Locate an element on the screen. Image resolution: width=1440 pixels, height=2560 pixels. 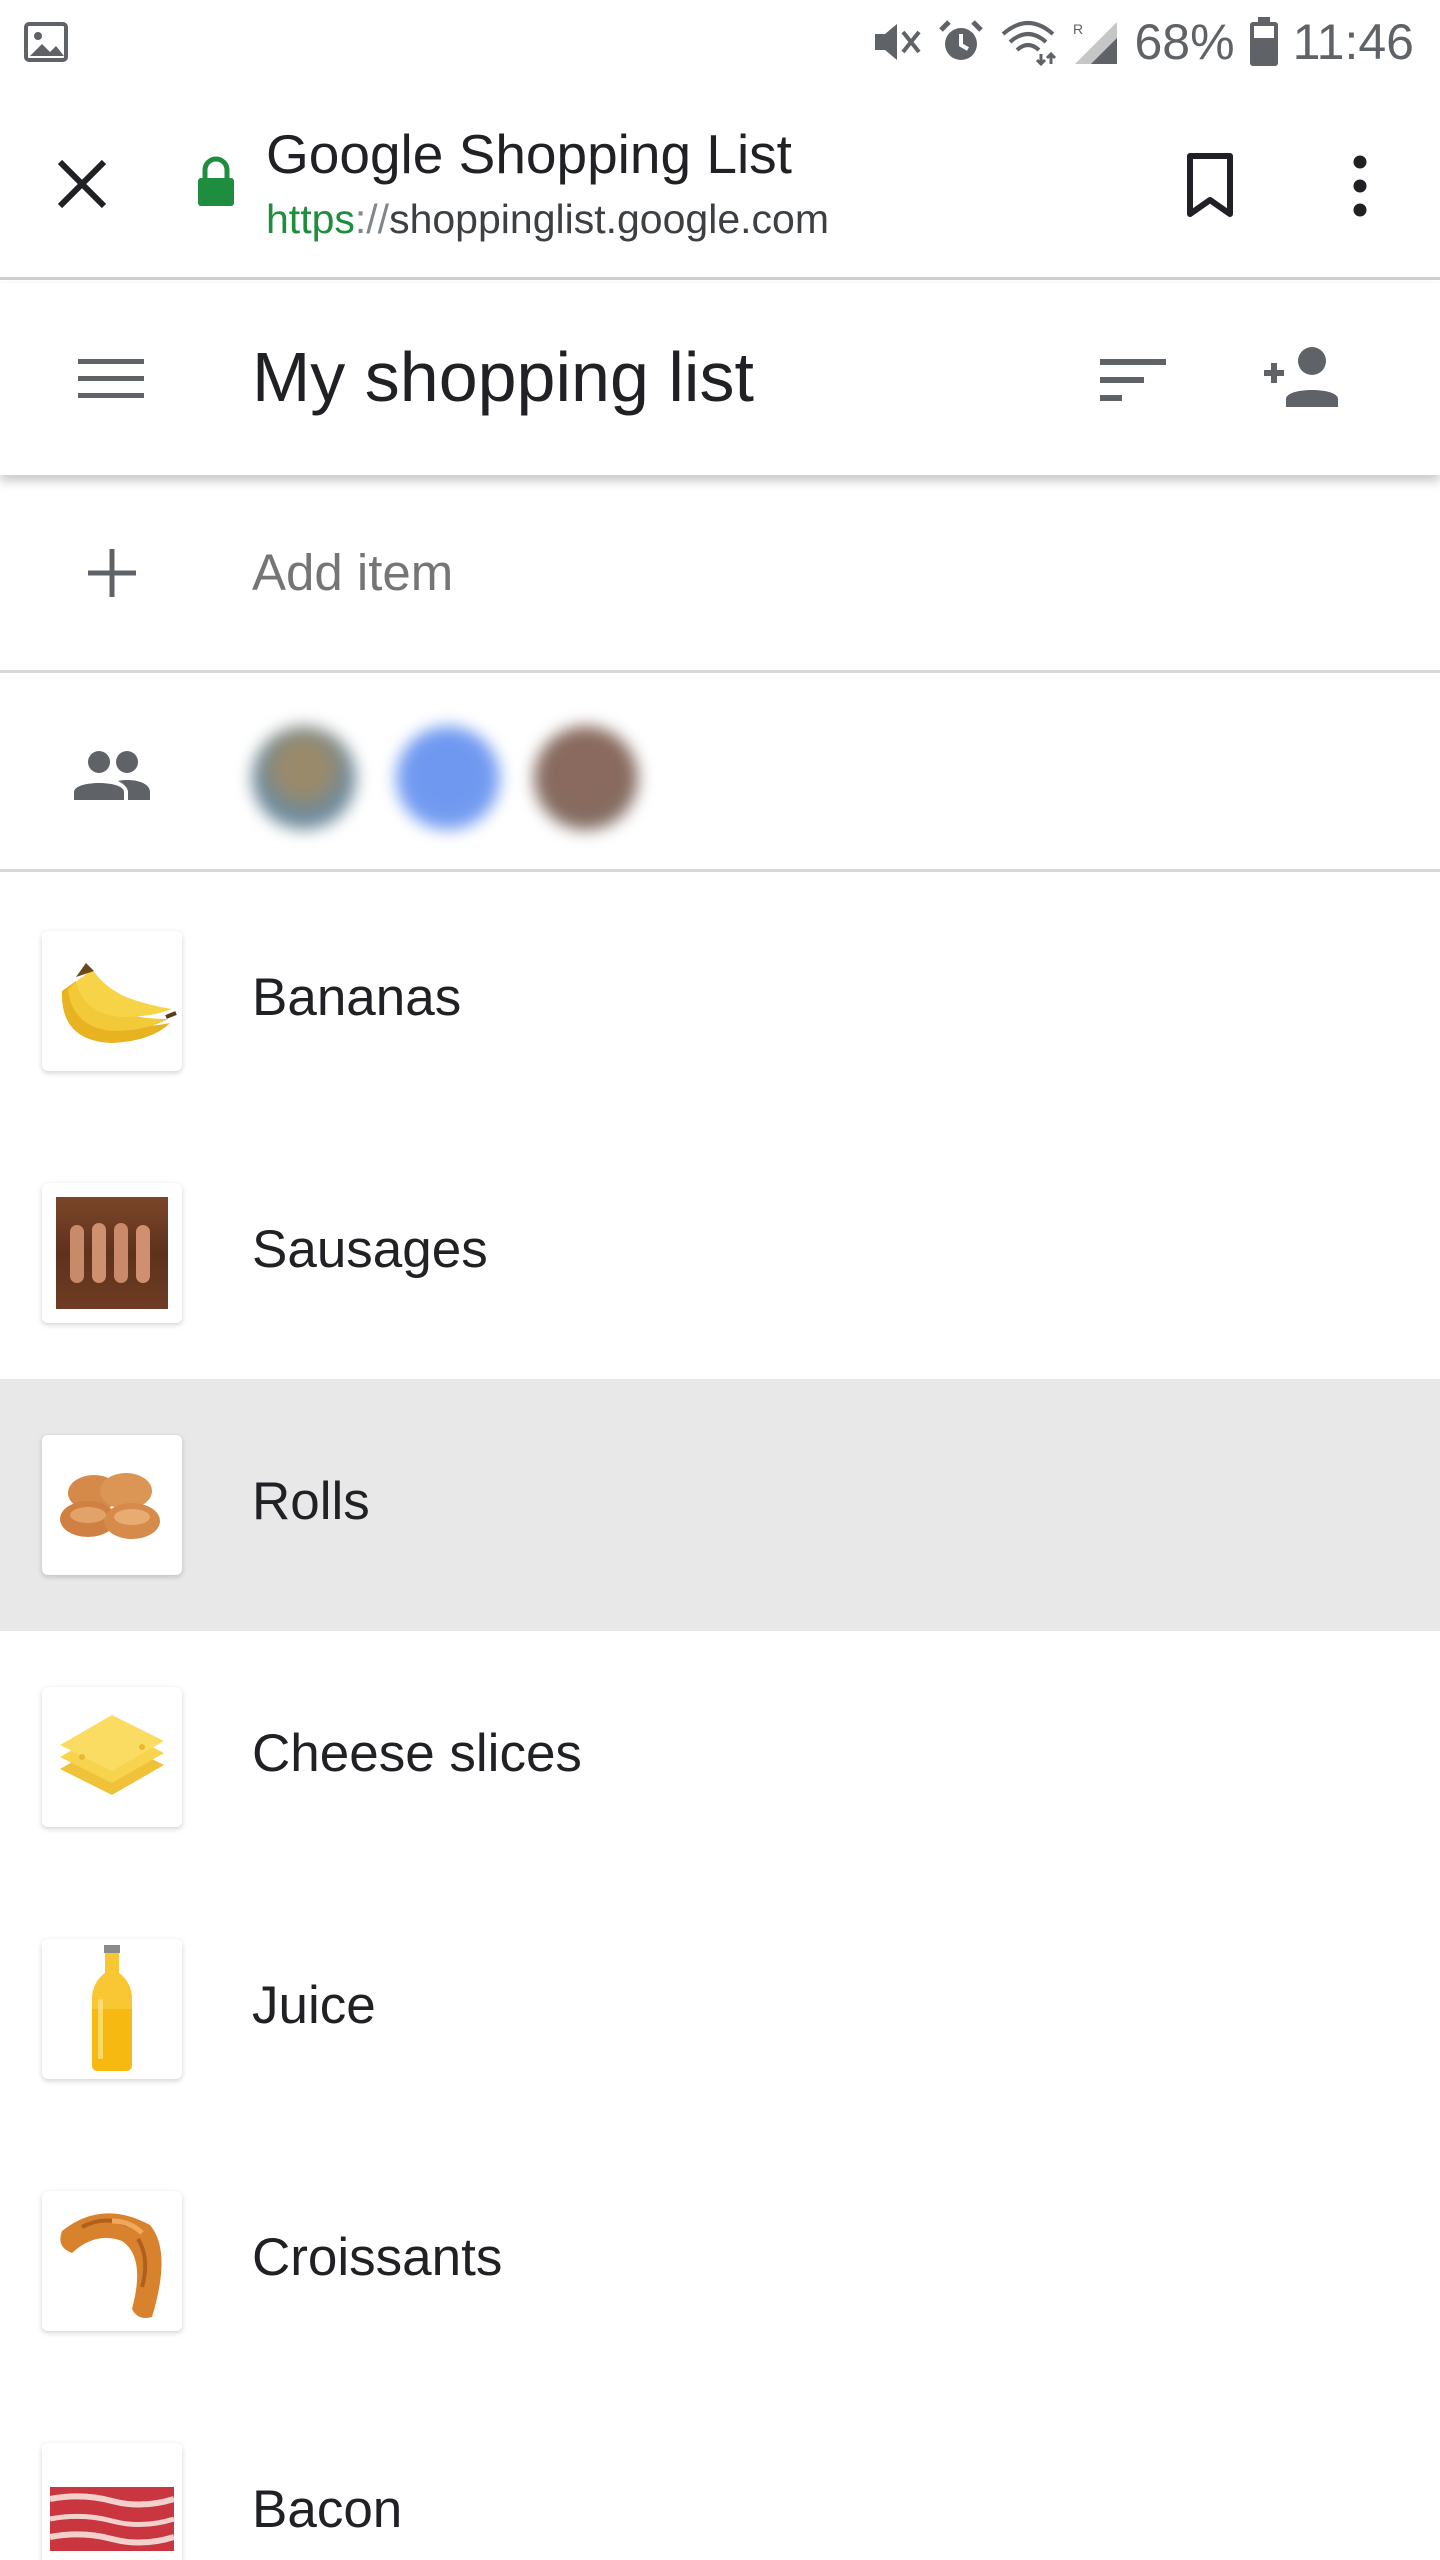
add-person-icon is located at coordinates (1302, 376).